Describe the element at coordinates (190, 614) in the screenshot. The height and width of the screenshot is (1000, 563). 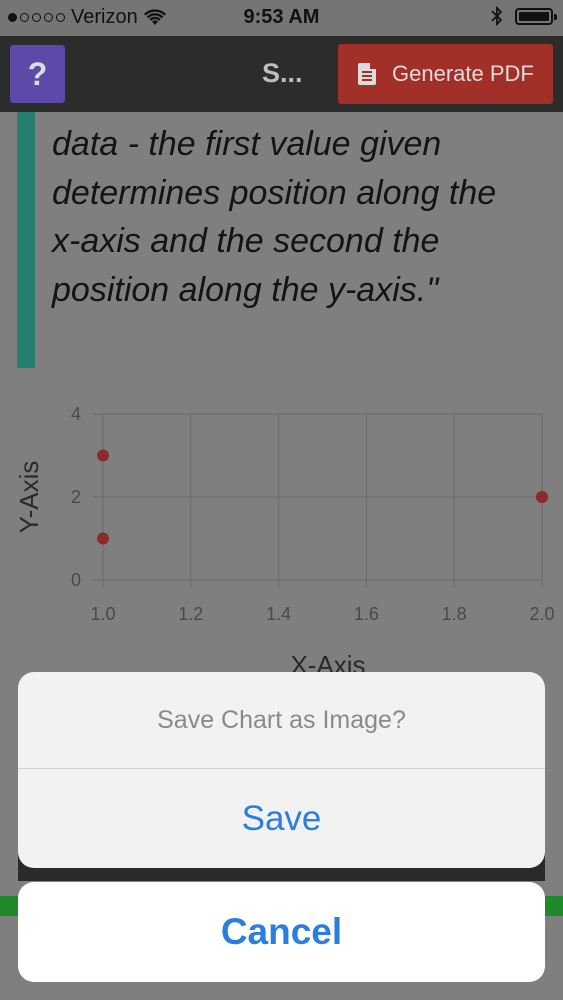
I see `x-tick-label: 1.2` at that location.